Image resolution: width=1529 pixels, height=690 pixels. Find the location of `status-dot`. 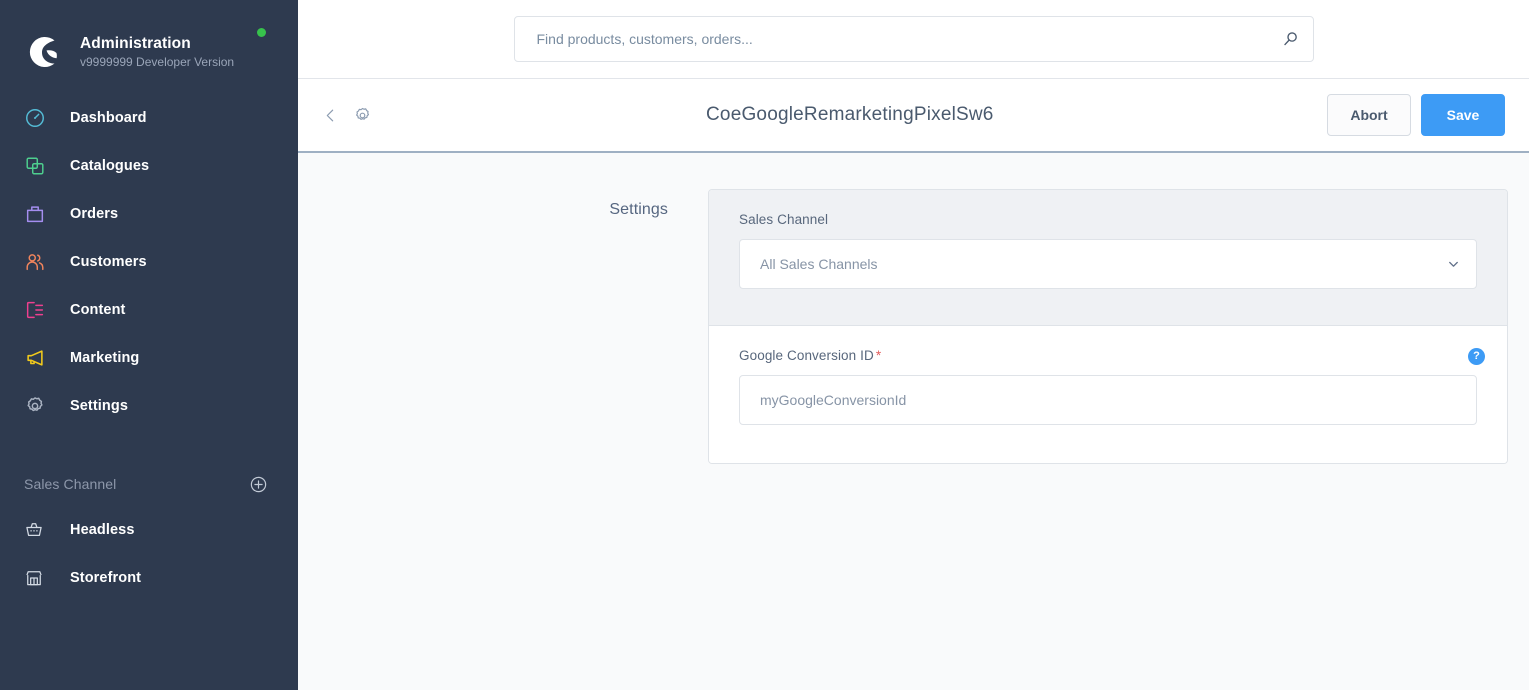

status-dot is located at coordinates (261, 32).